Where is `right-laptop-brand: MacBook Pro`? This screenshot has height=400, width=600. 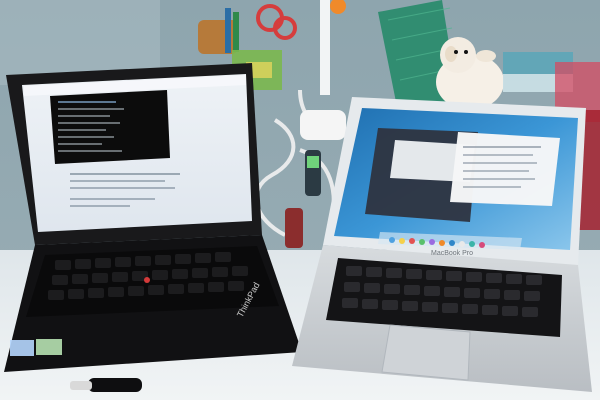
right-laptop-brand: MacBook Pro is located at coordinates (452, 253).